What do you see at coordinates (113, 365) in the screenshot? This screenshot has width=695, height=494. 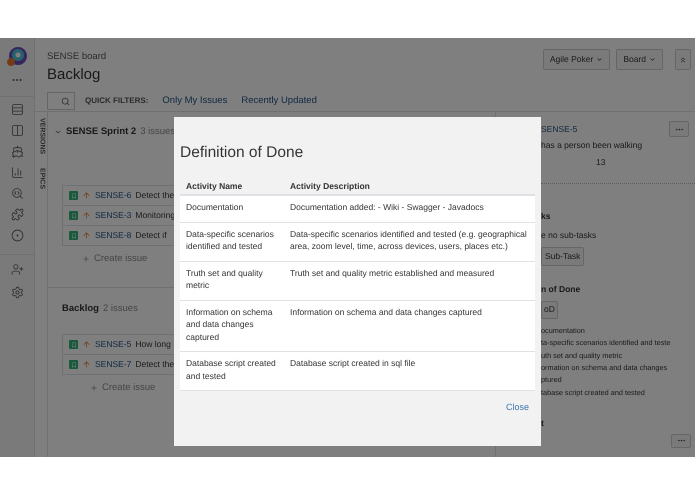 I see `issue-key: SENSE-7` at bounding box center [113, 365].